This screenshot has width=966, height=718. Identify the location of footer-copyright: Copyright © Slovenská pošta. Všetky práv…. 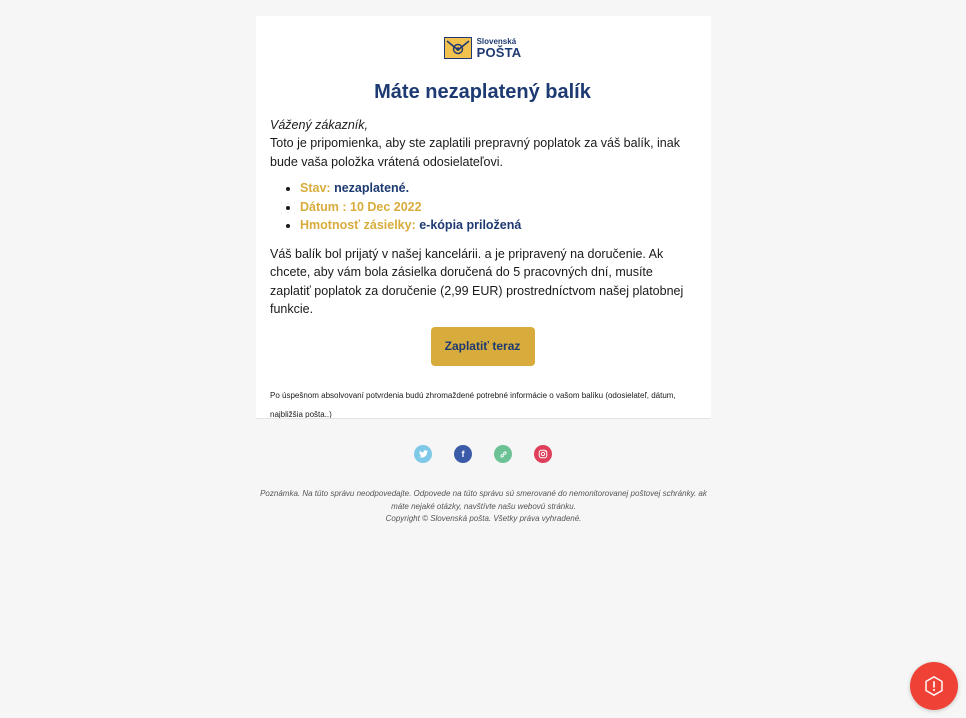
(483, 518).